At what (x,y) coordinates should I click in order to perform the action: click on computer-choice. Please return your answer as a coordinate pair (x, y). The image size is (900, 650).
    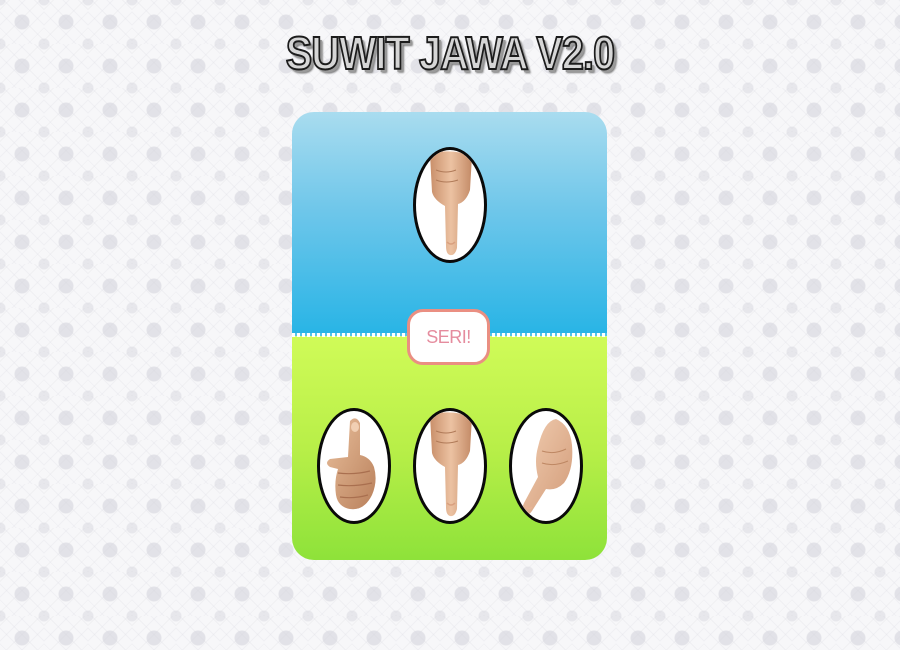
    Looking at the image, I should click on (450, 205).